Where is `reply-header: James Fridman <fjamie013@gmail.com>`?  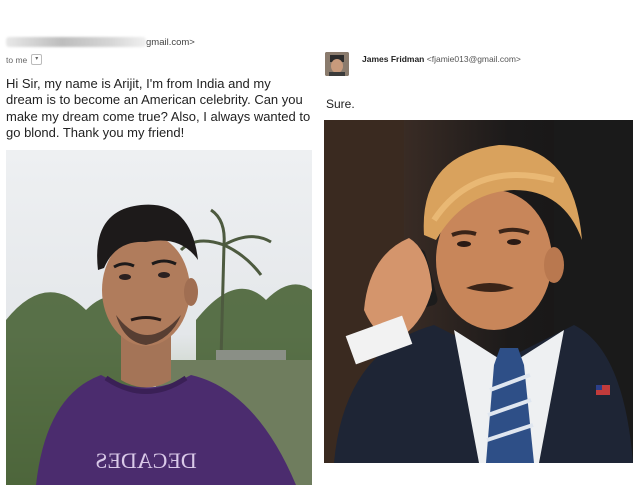
reply-header: James Fridman <fjamie013@gmail.com> is located at coordinates (441, 59).